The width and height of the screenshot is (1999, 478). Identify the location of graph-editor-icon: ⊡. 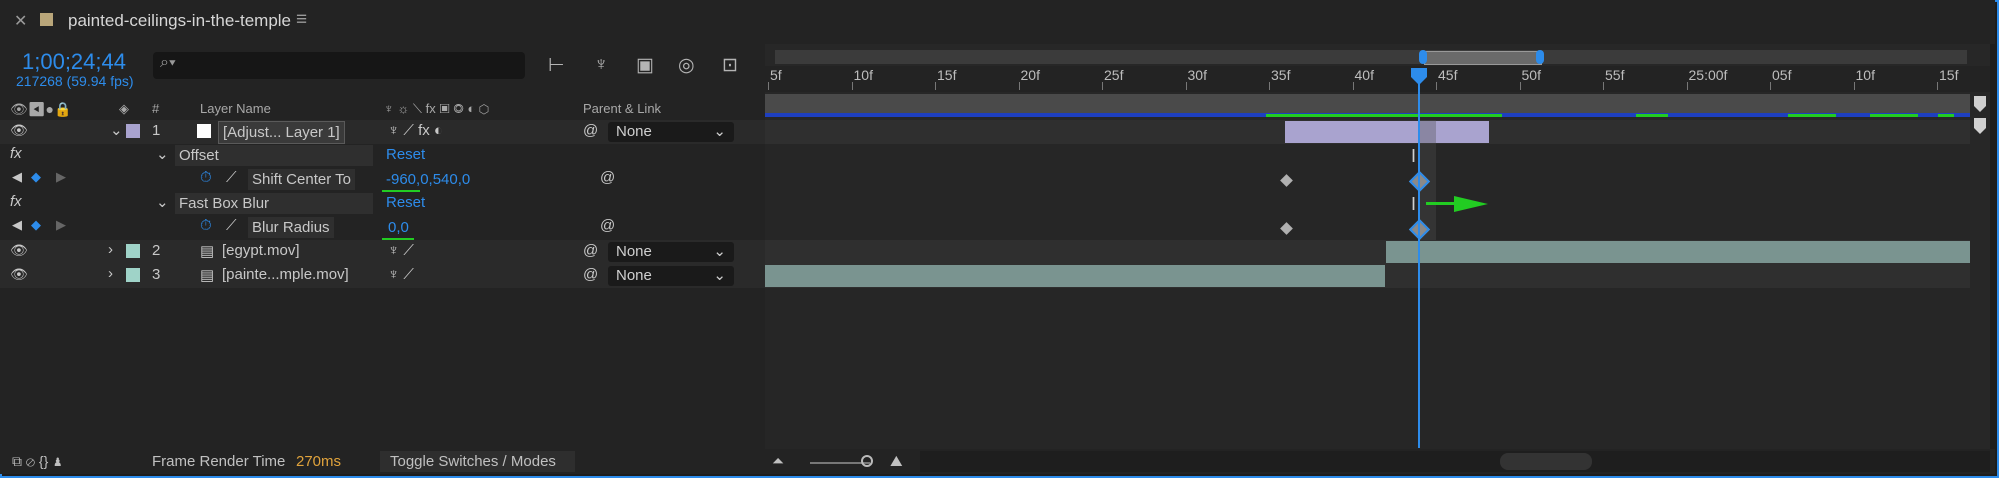
(730, 65).